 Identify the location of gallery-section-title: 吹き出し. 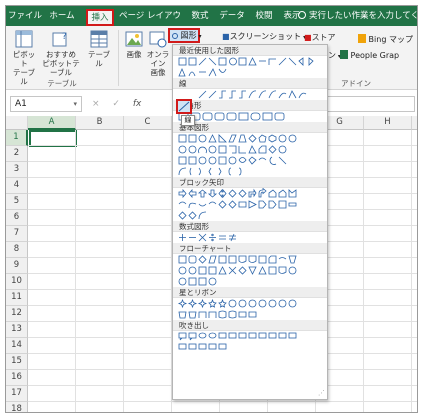
(250, 325).